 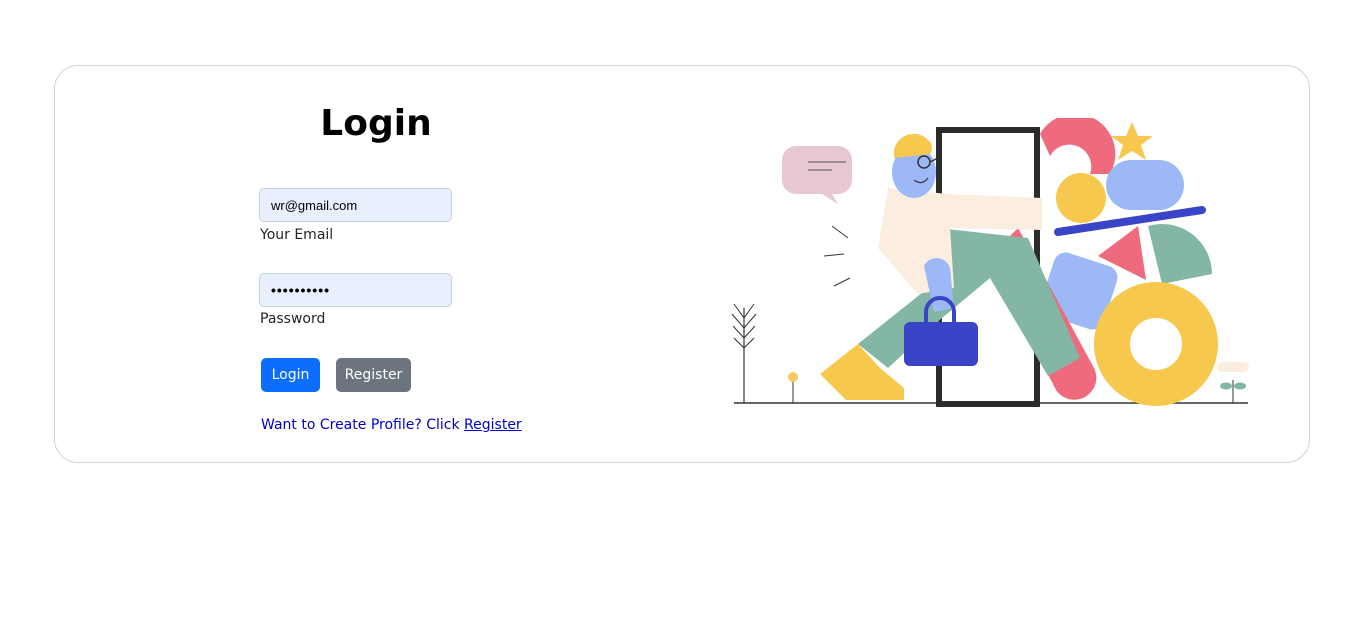 What do you see at coordinates (293, 319) in the screenshot?
I see `password-label: Password` at bounding box center [293, 319].